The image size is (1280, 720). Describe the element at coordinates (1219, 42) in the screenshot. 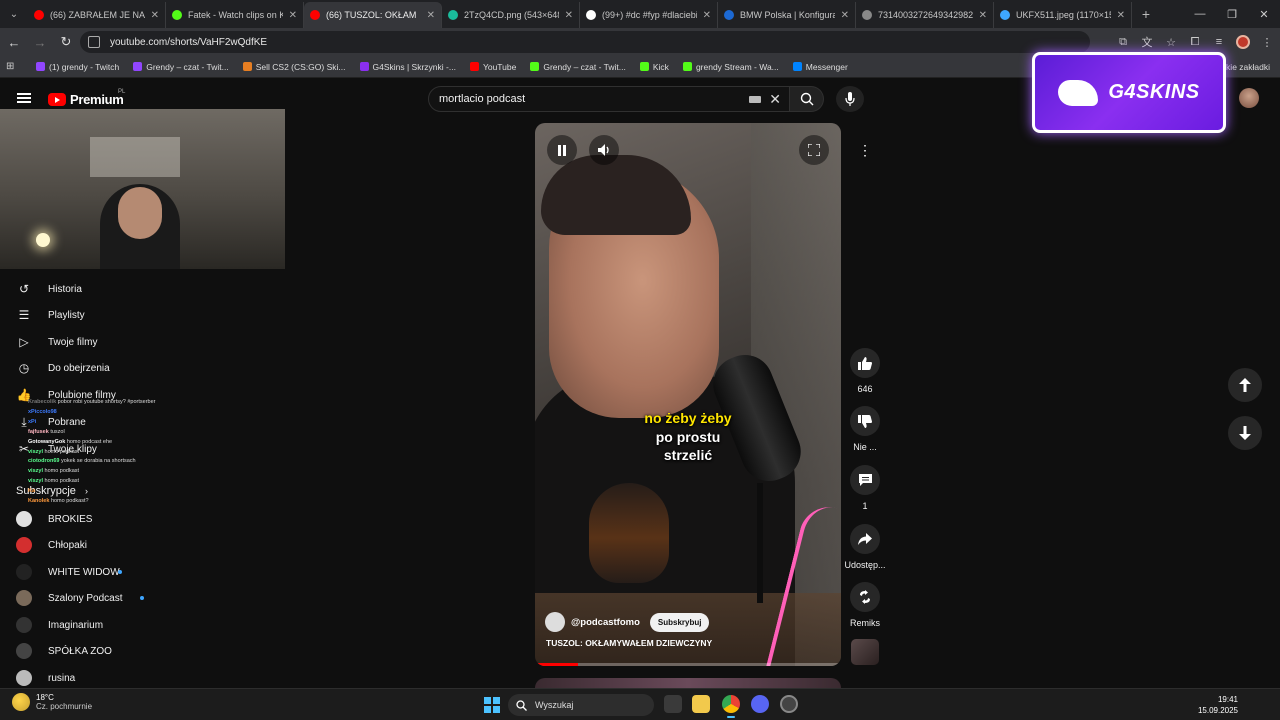

I see `media-control-icon: ≡` at that location.